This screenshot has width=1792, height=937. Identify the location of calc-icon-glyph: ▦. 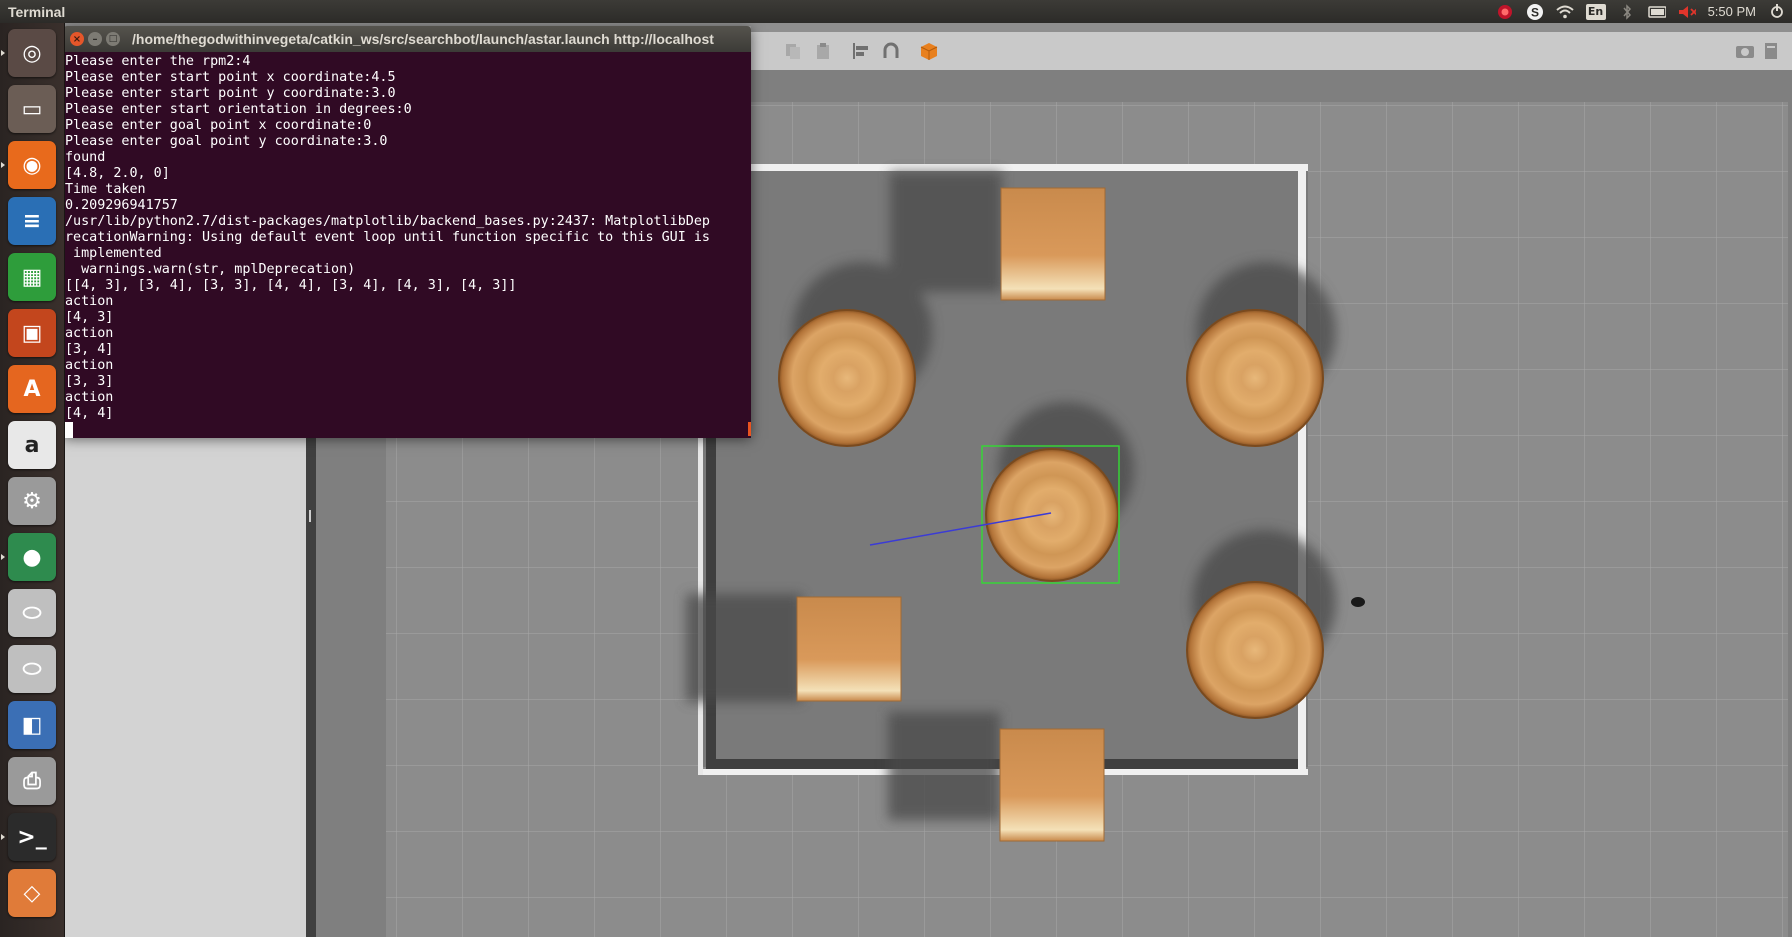
(32, 277).